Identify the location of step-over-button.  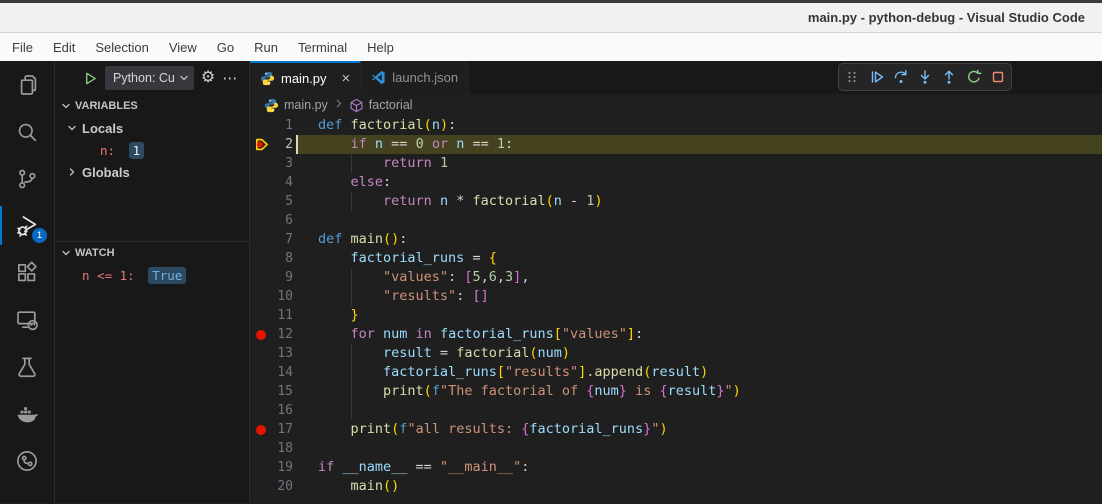
(901, 77).